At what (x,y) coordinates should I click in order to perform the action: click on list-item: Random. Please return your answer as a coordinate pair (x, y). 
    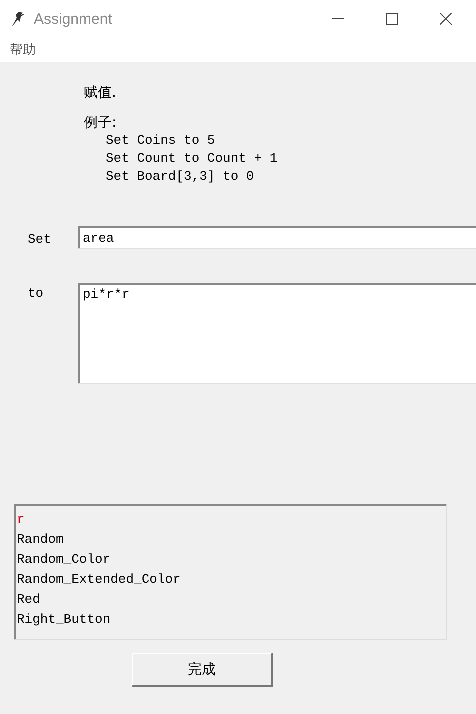
    Looking at the image, I should click on (40, 540).